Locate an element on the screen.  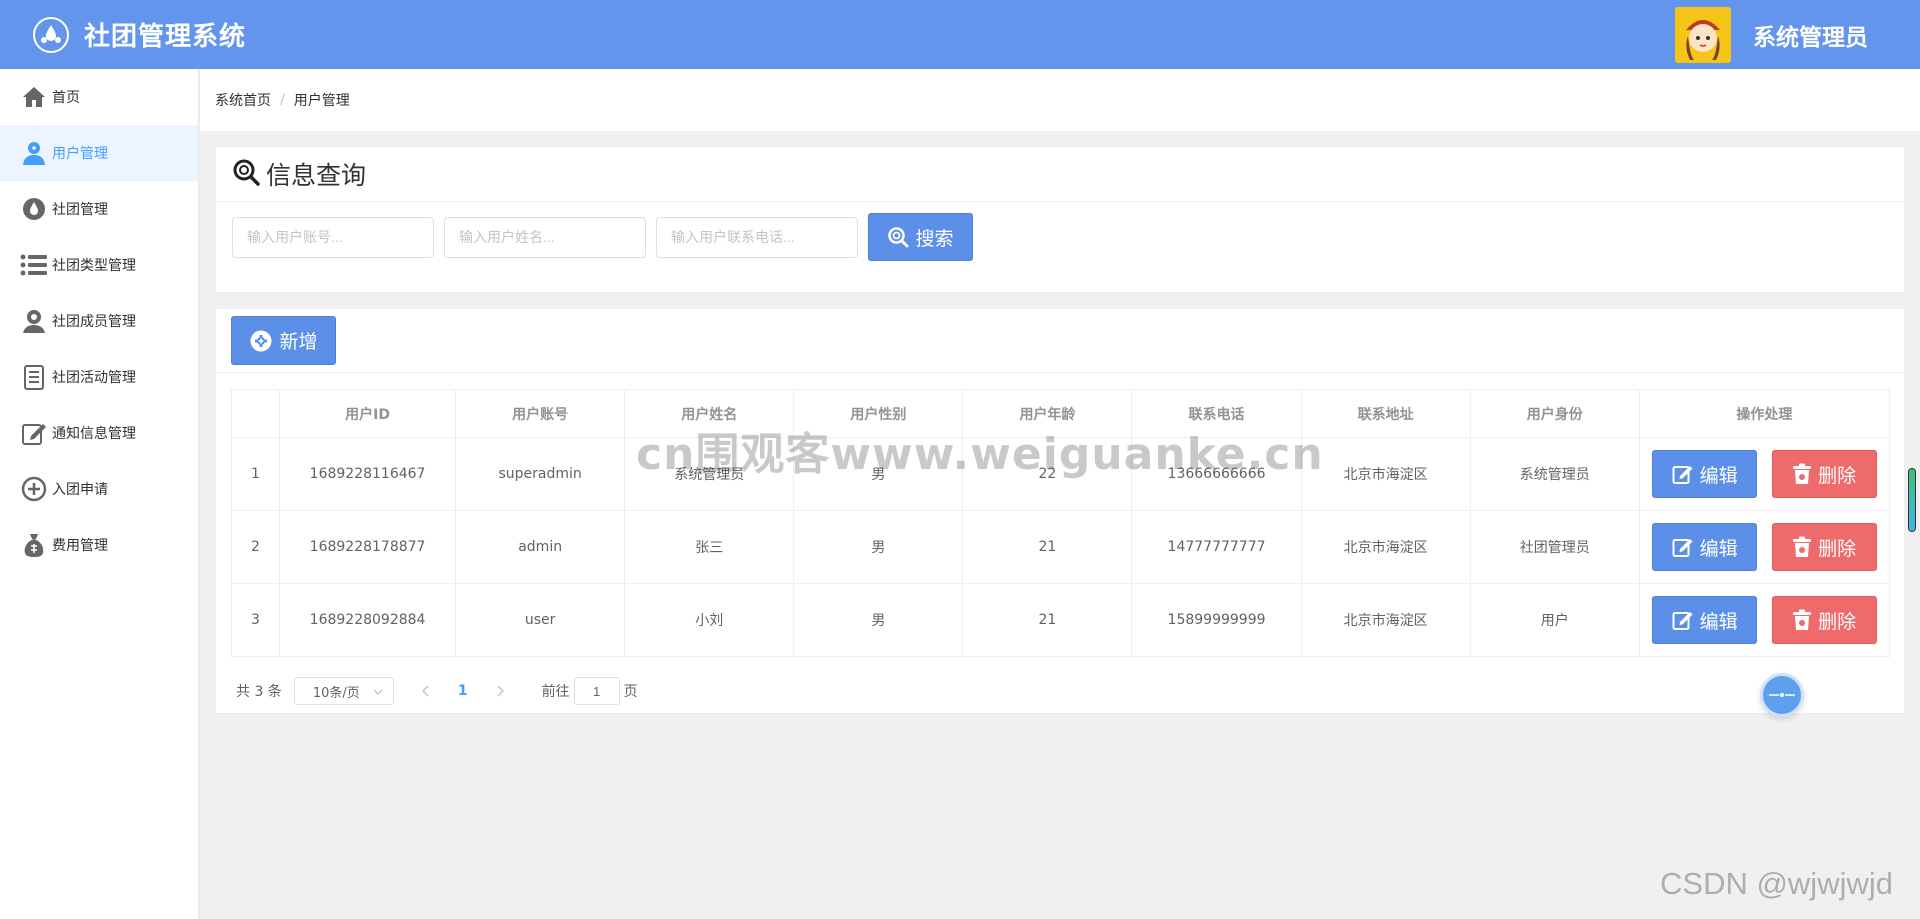
cell-role: 用户 is located at coordinates (1554, 620).